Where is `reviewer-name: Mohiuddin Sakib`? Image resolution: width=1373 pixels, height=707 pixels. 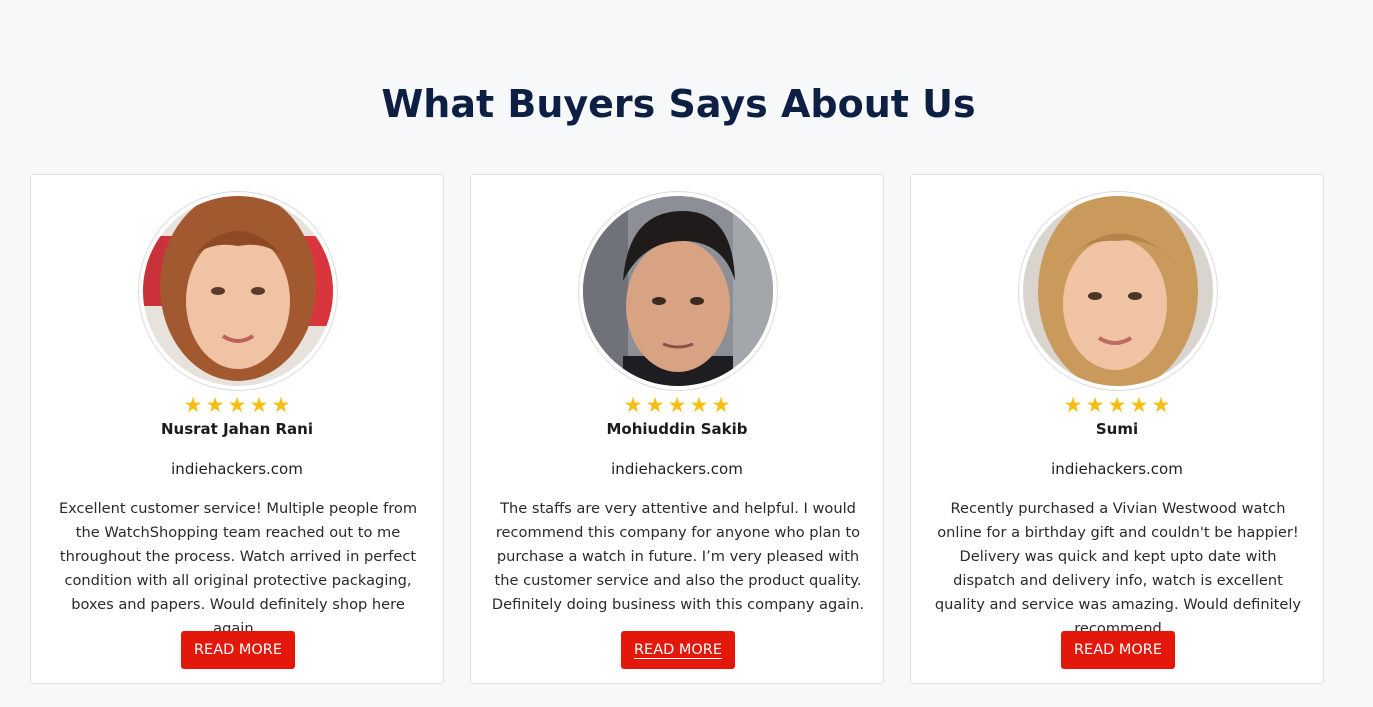
reviewer-name: Mohiuddin Sakib is located at coordinates (677, 429).